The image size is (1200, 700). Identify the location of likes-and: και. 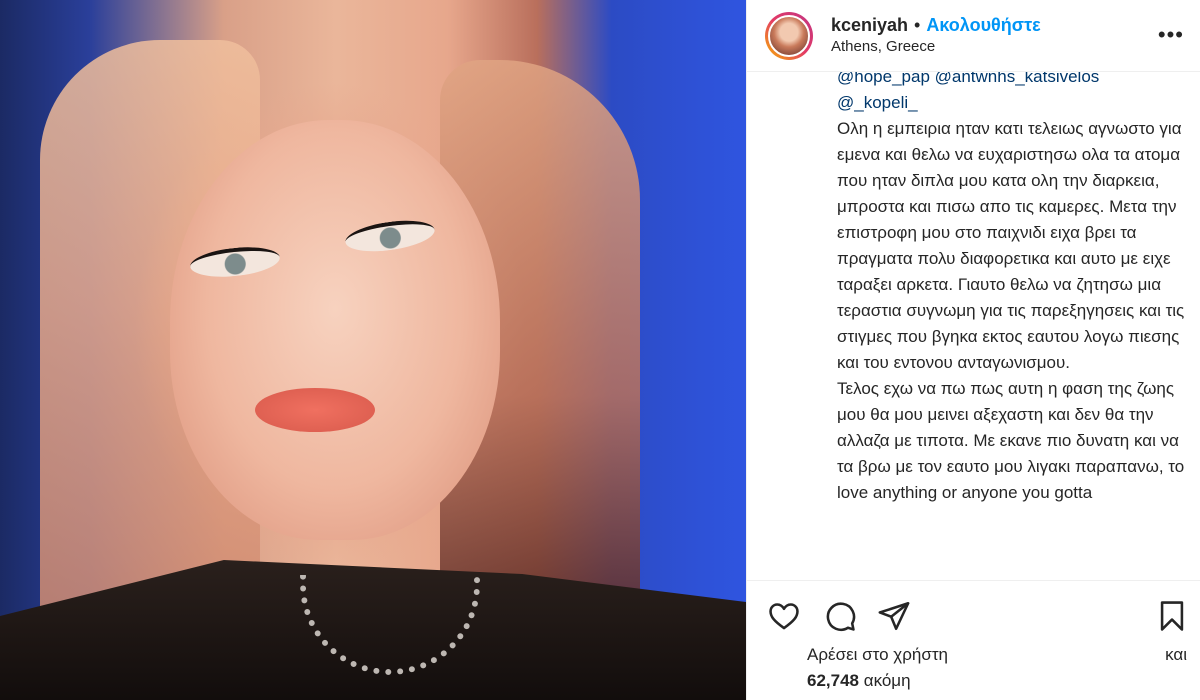
(1176, 654).